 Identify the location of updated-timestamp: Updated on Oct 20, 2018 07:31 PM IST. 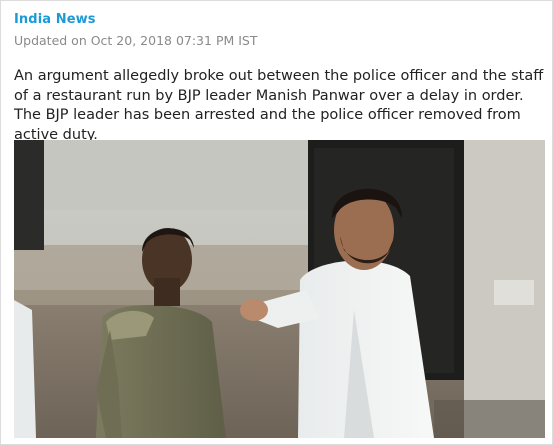
(136, 40).